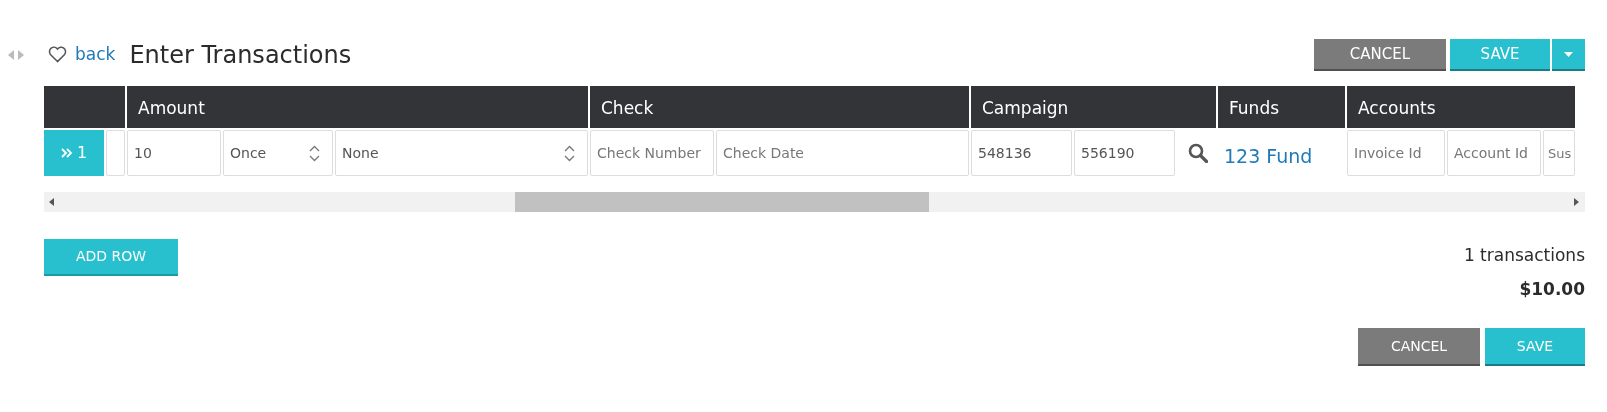 This screenshot has width=1607, height=412. I want to click on column-header: Funds, so click(1281, 107).